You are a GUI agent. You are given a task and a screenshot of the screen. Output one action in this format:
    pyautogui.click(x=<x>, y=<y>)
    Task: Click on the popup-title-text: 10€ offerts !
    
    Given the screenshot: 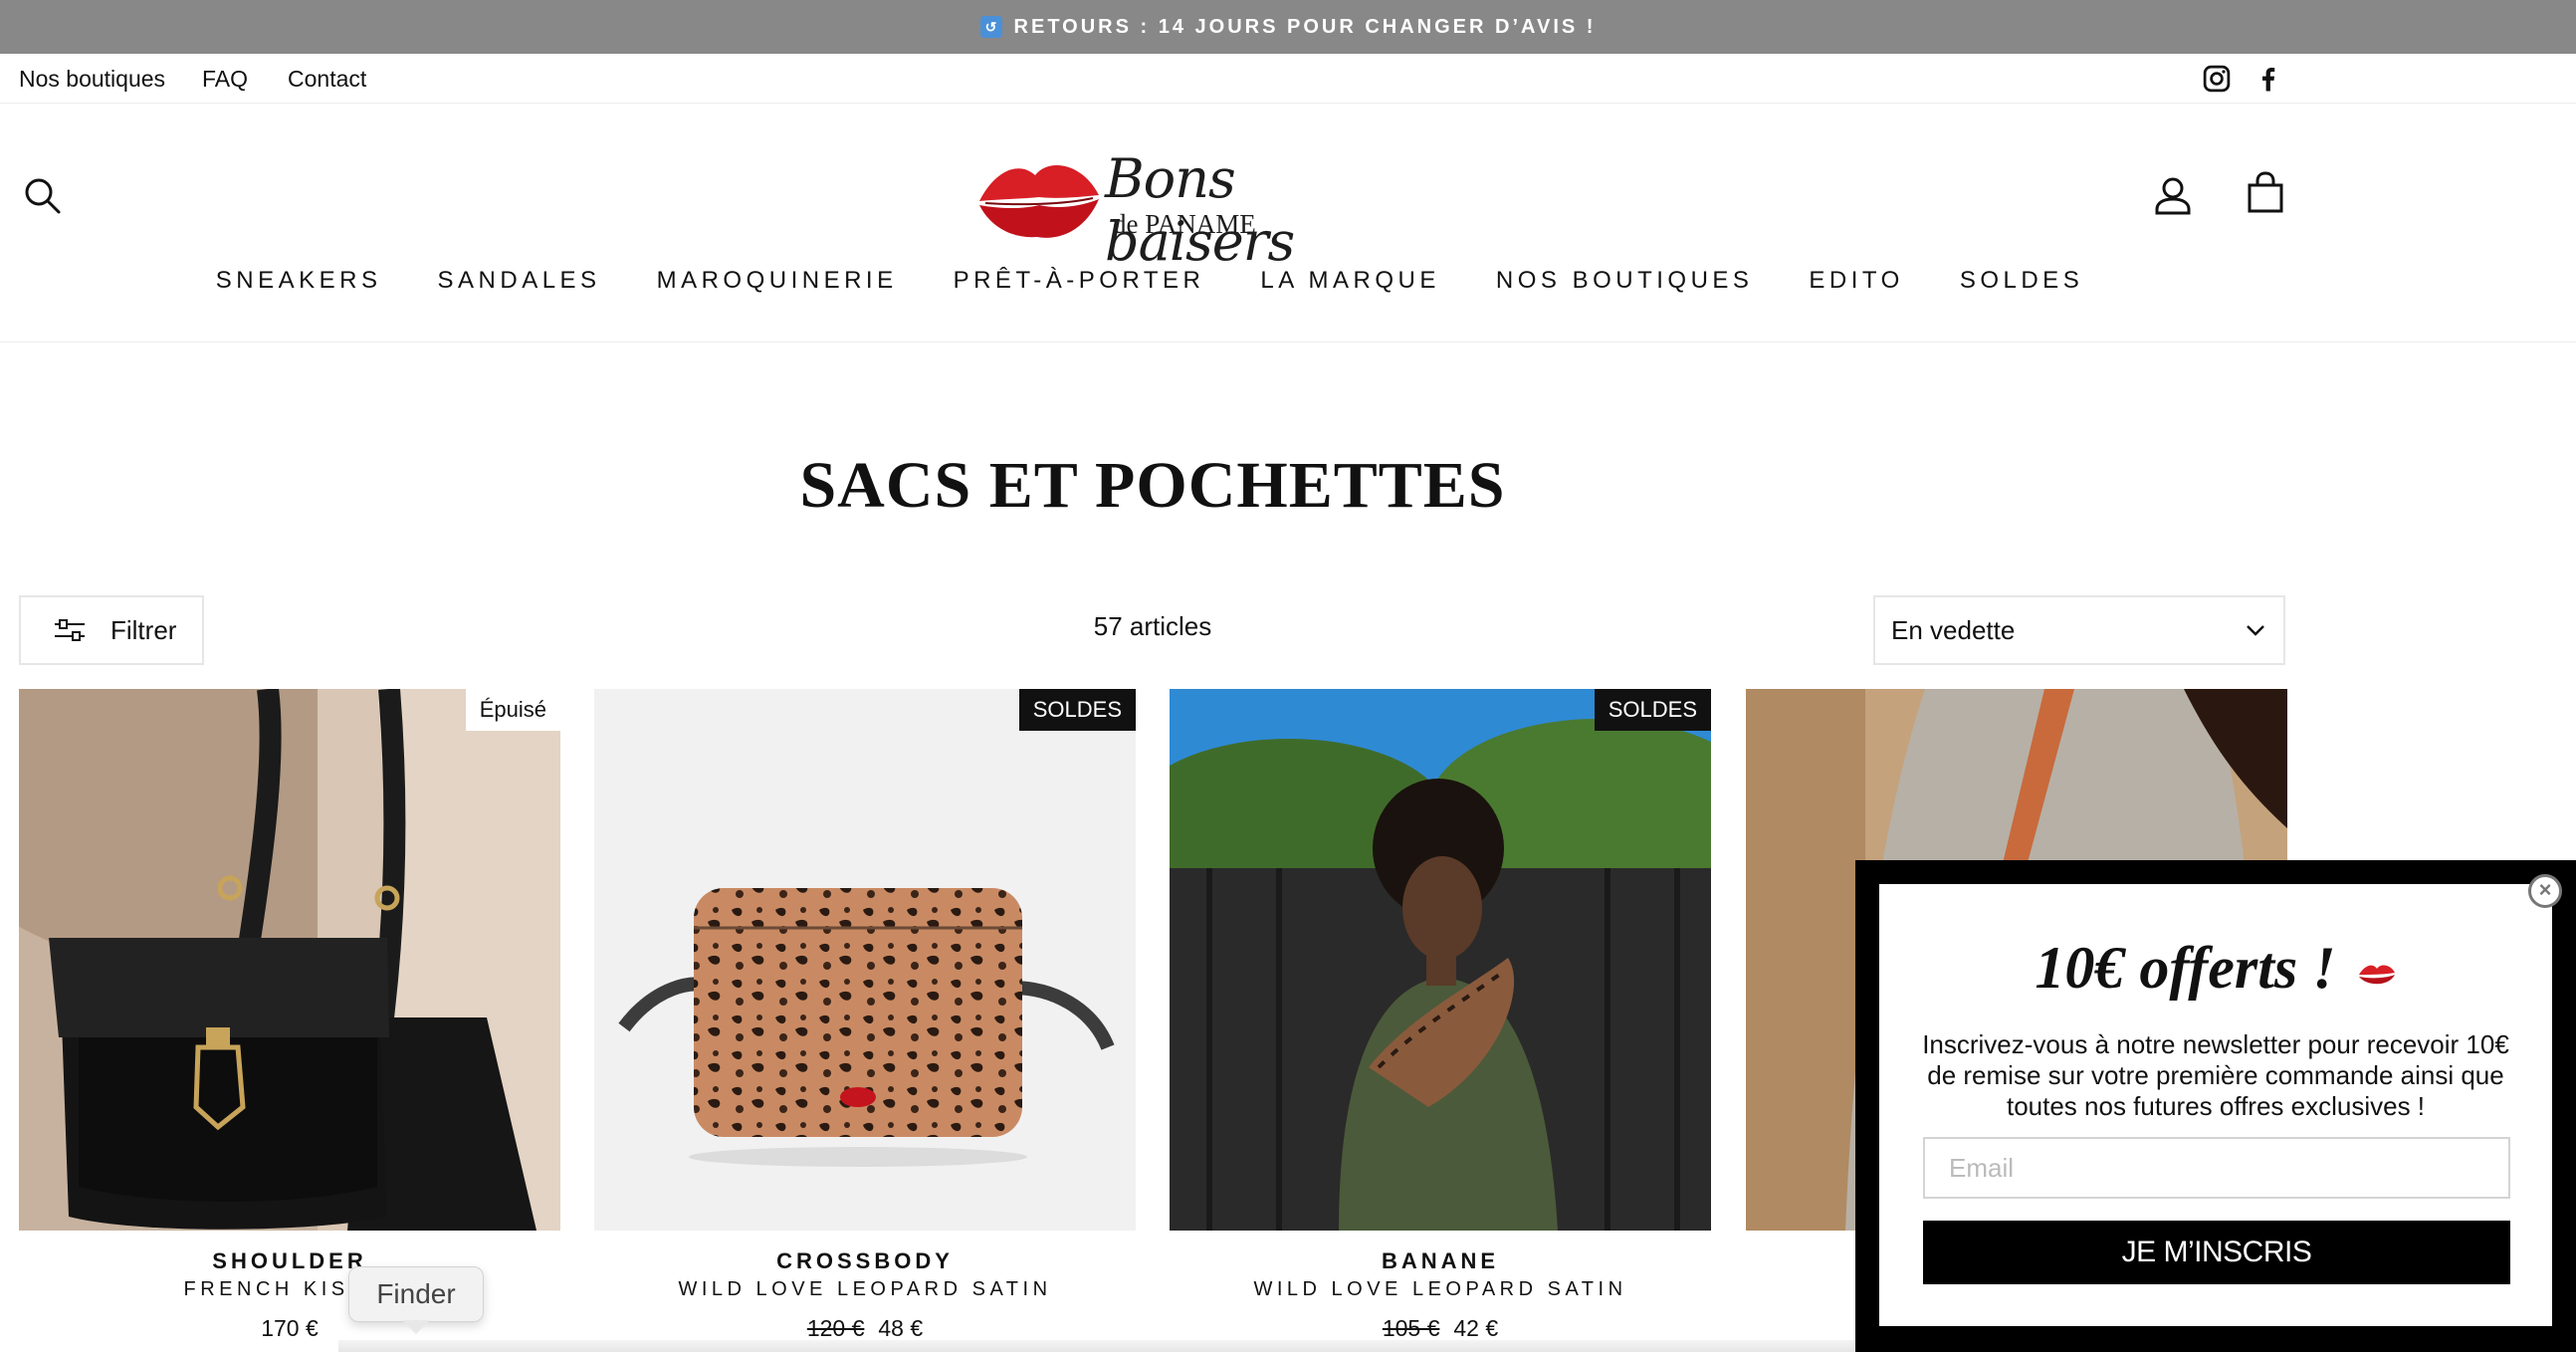 What is the action you would take?
    pyautogui.click(x=2185, y=968)
    